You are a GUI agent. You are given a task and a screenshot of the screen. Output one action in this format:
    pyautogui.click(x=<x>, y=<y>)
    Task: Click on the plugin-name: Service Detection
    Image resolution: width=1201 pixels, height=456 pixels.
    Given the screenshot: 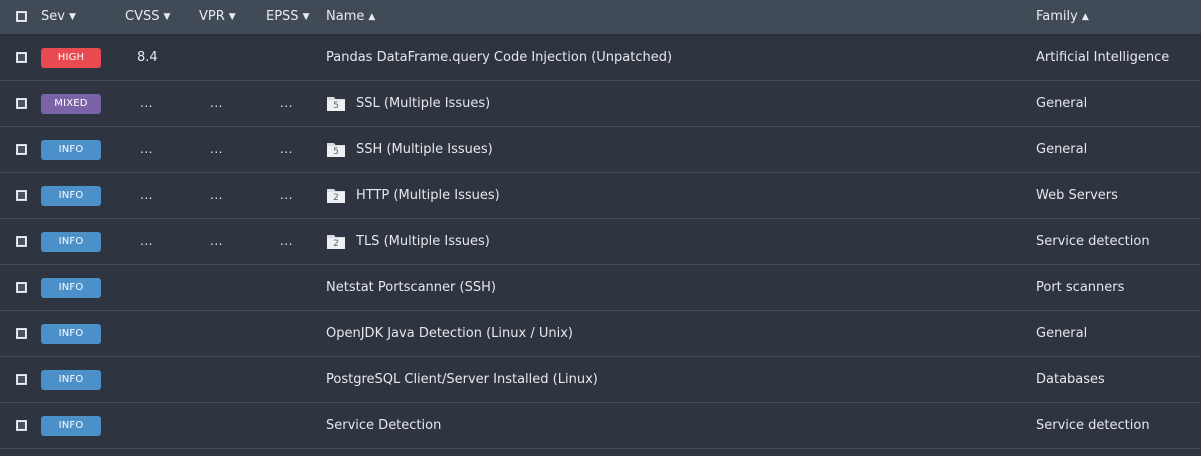 What is the action you would take?
    pyautogui.click(x=383, y=425)
    